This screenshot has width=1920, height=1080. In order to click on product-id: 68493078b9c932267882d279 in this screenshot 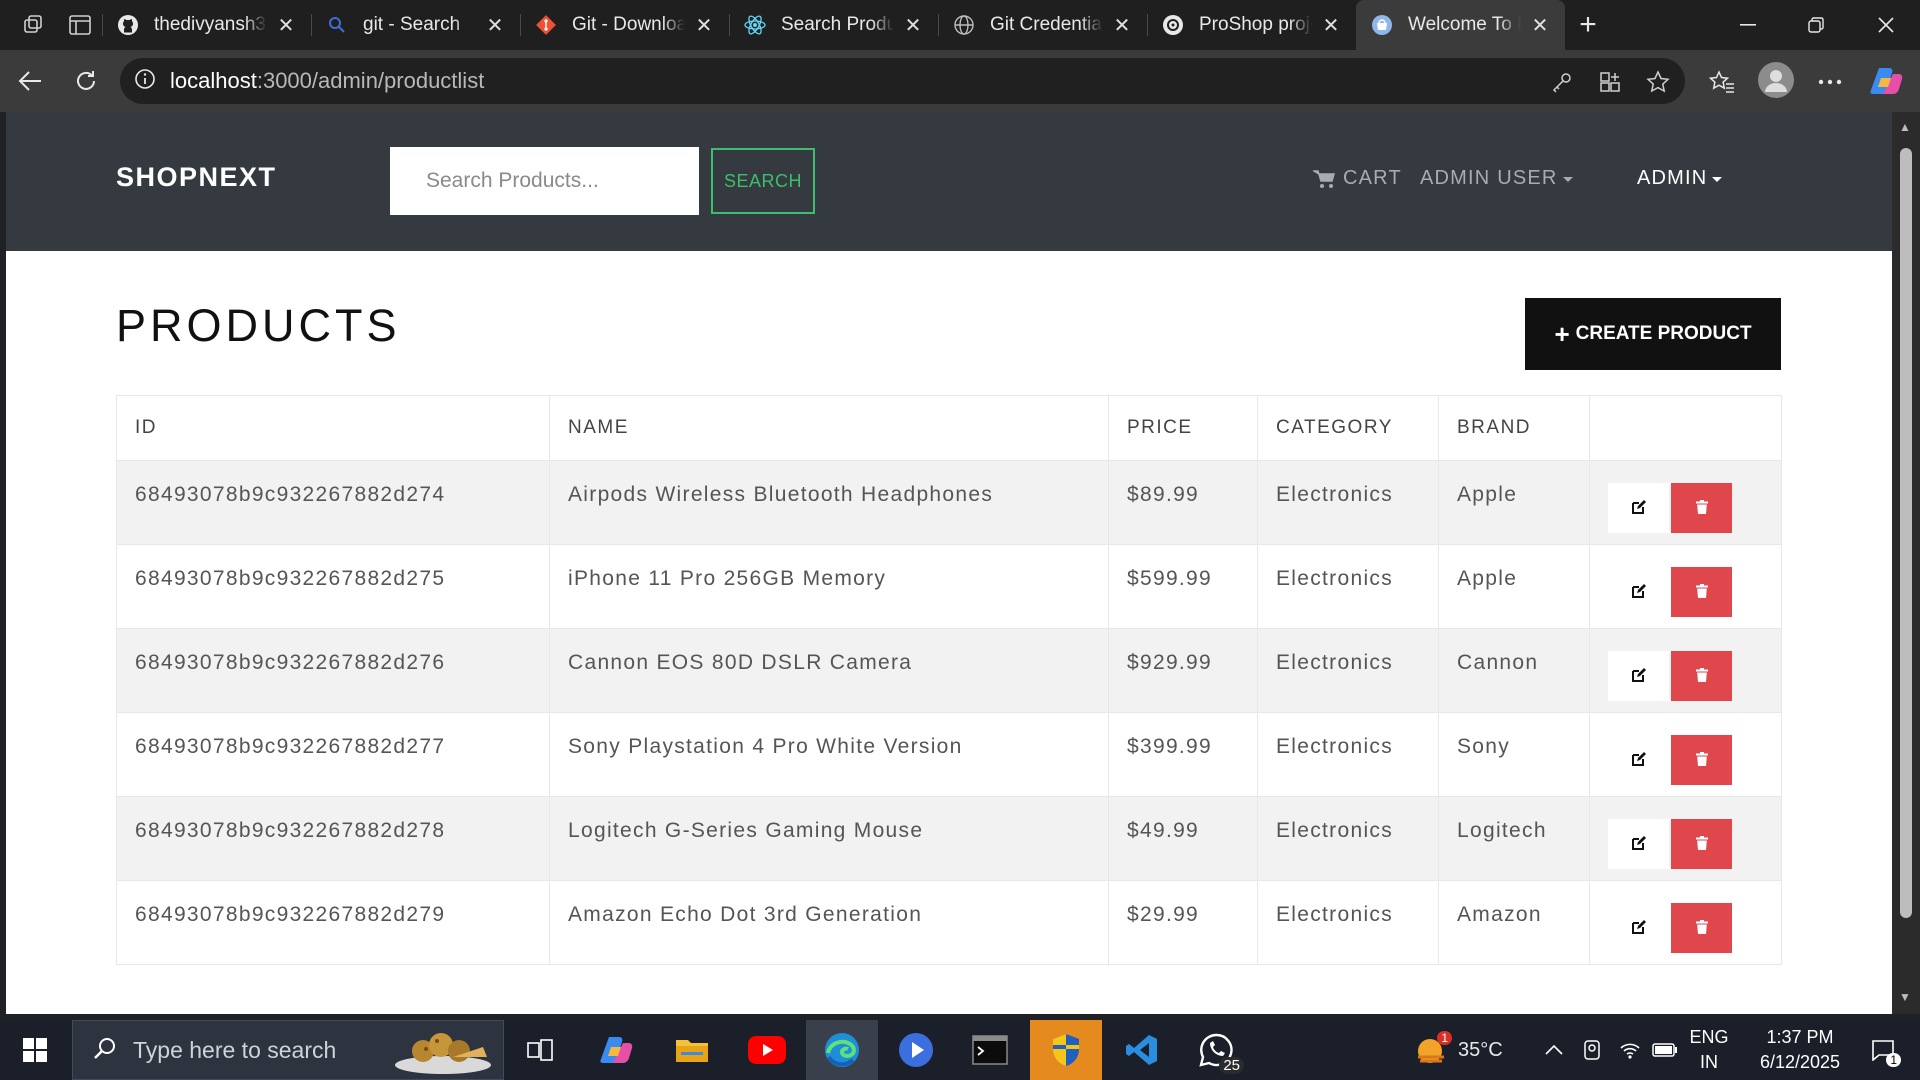, I will do `click(333, 922)`.